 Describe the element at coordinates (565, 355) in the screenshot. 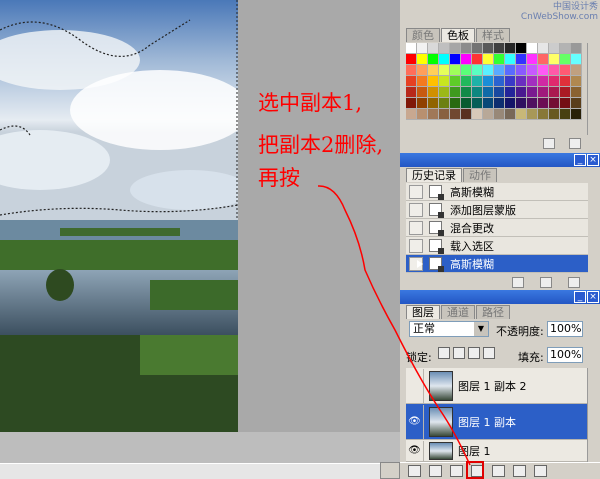

I see `fill-input: 100%` at that location.